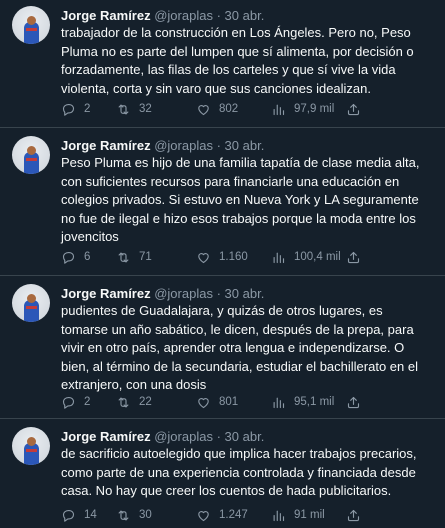 The image size is (445, 528). Describe the element at coordinates (217, 402) in the screenshot. I see `like-button: 801` at that location.